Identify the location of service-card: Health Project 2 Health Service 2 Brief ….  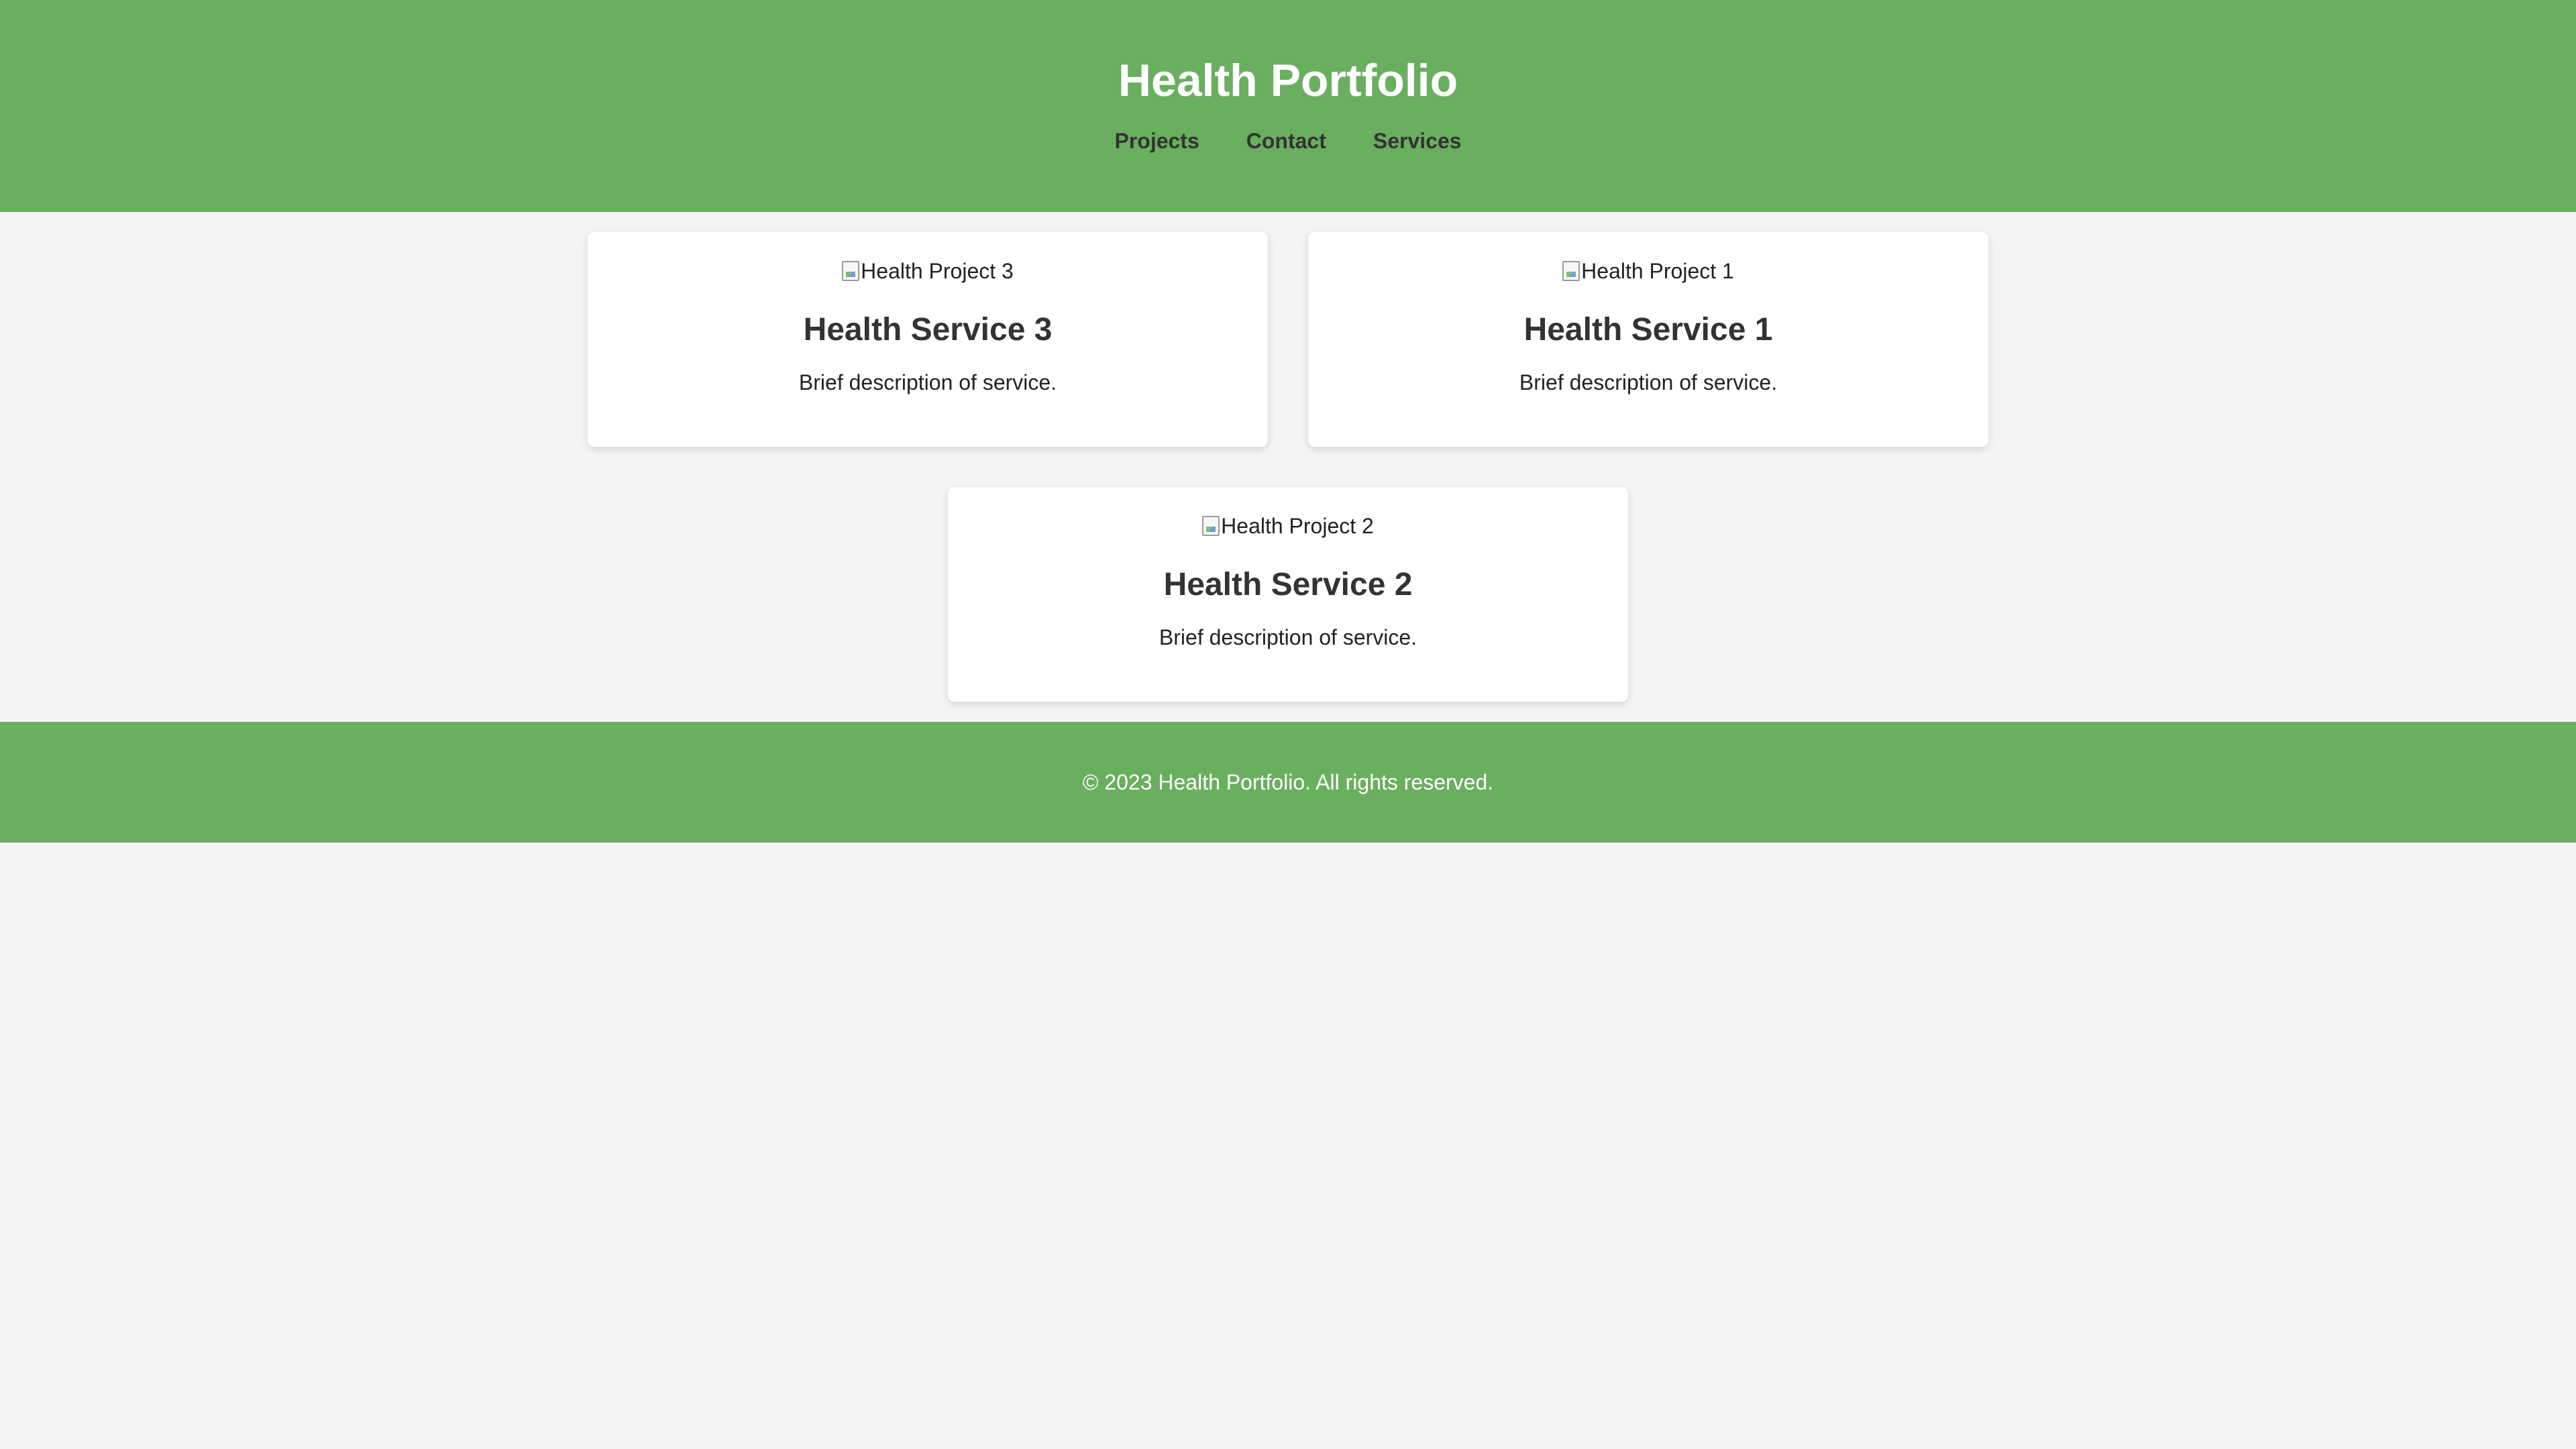
(1288, 594).